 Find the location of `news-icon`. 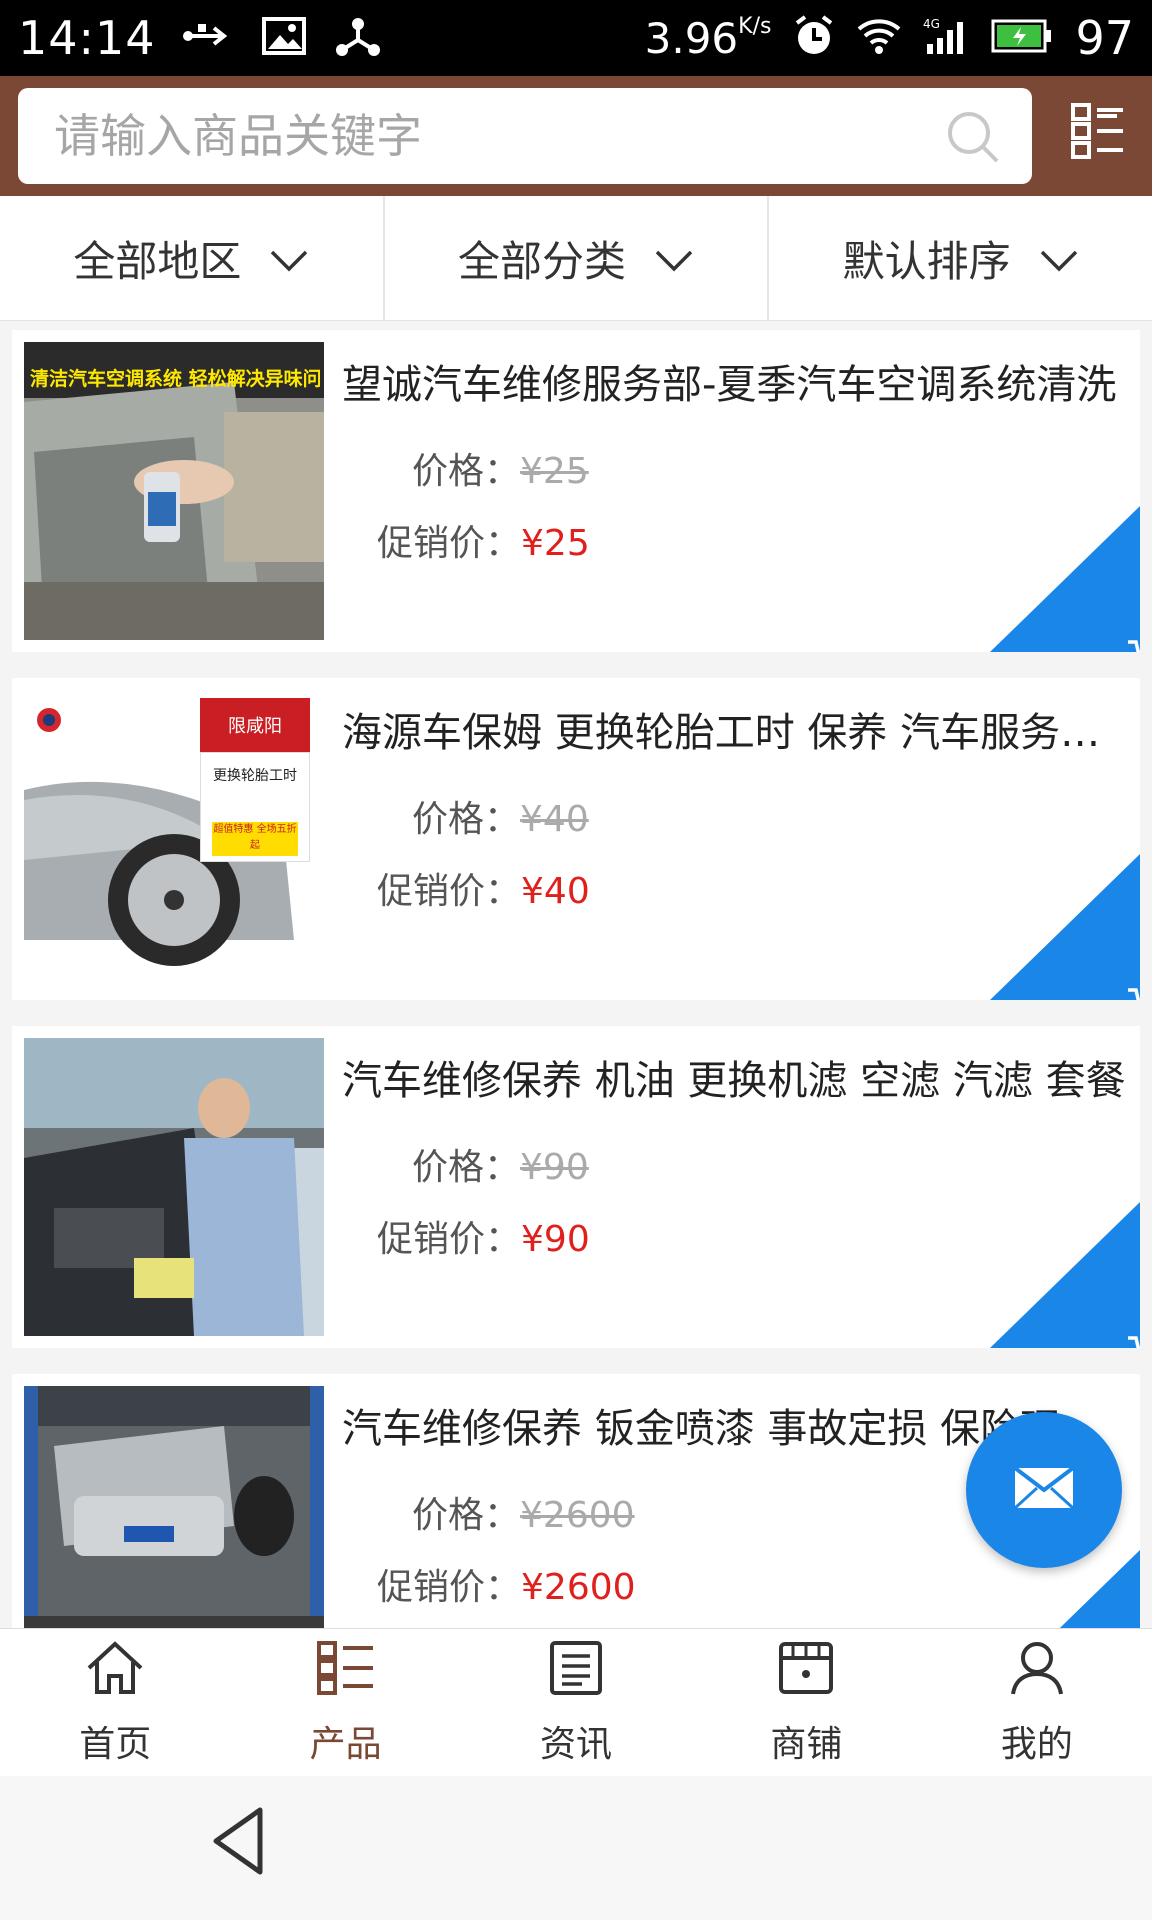

news-icon is located at coordinates (576, 1672).